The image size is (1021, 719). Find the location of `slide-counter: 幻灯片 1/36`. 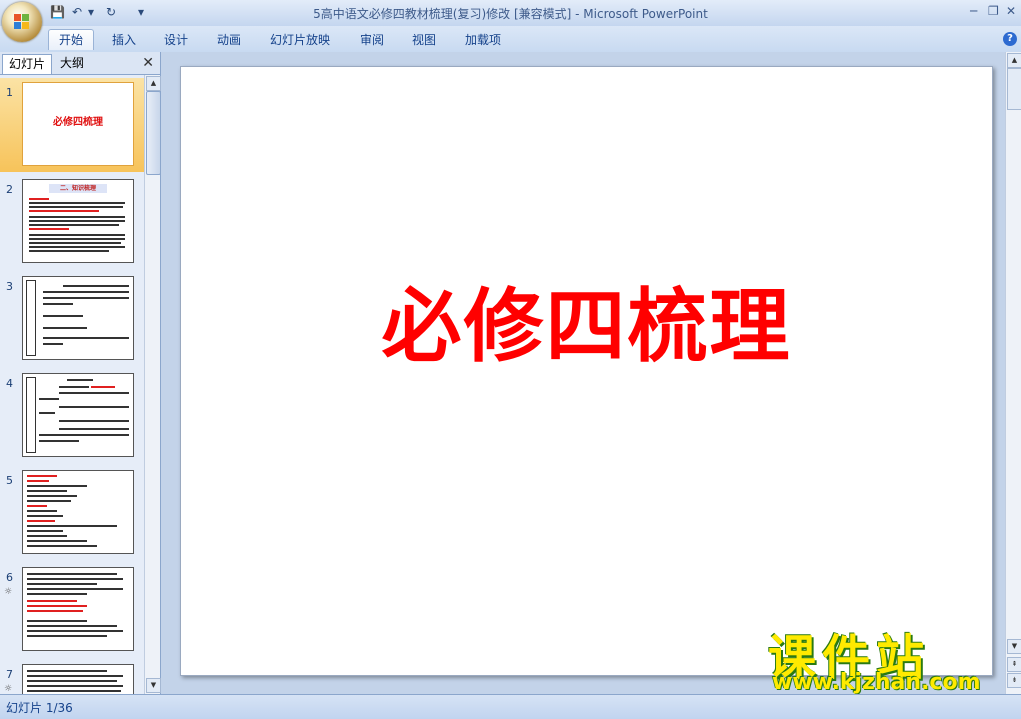

slide-counter: 幻灯片 1/36 is located at coordinates (39, 708).